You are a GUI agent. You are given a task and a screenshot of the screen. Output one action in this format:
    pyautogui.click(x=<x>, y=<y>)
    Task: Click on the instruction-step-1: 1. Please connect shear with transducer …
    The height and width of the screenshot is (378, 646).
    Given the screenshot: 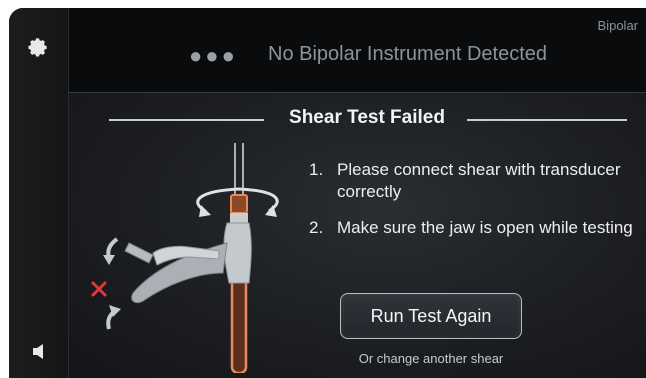 What is the action you would take?
    pyautogui.click(x=474, y=181)
    